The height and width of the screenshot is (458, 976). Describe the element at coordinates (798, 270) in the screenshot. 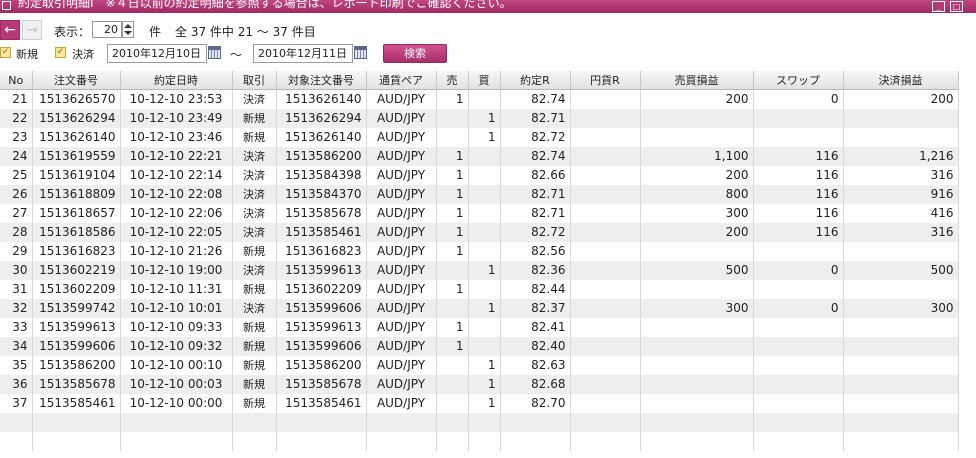

I see `cell-swap: 0` at that location.